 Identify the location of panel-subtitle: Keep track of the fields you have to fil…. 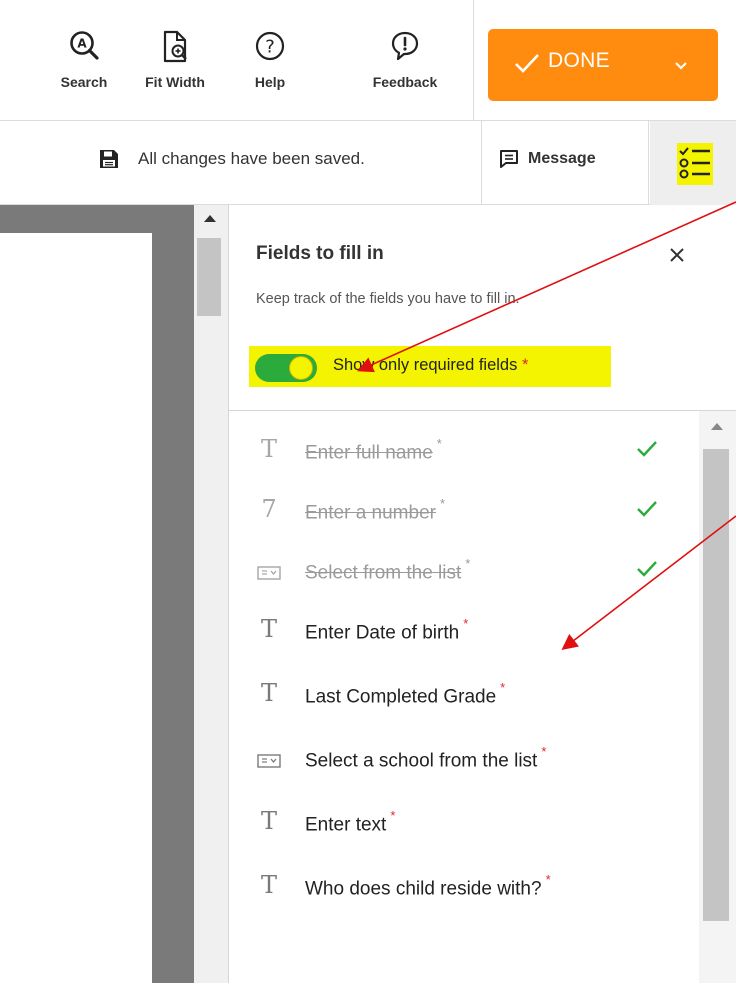
(388, 299).